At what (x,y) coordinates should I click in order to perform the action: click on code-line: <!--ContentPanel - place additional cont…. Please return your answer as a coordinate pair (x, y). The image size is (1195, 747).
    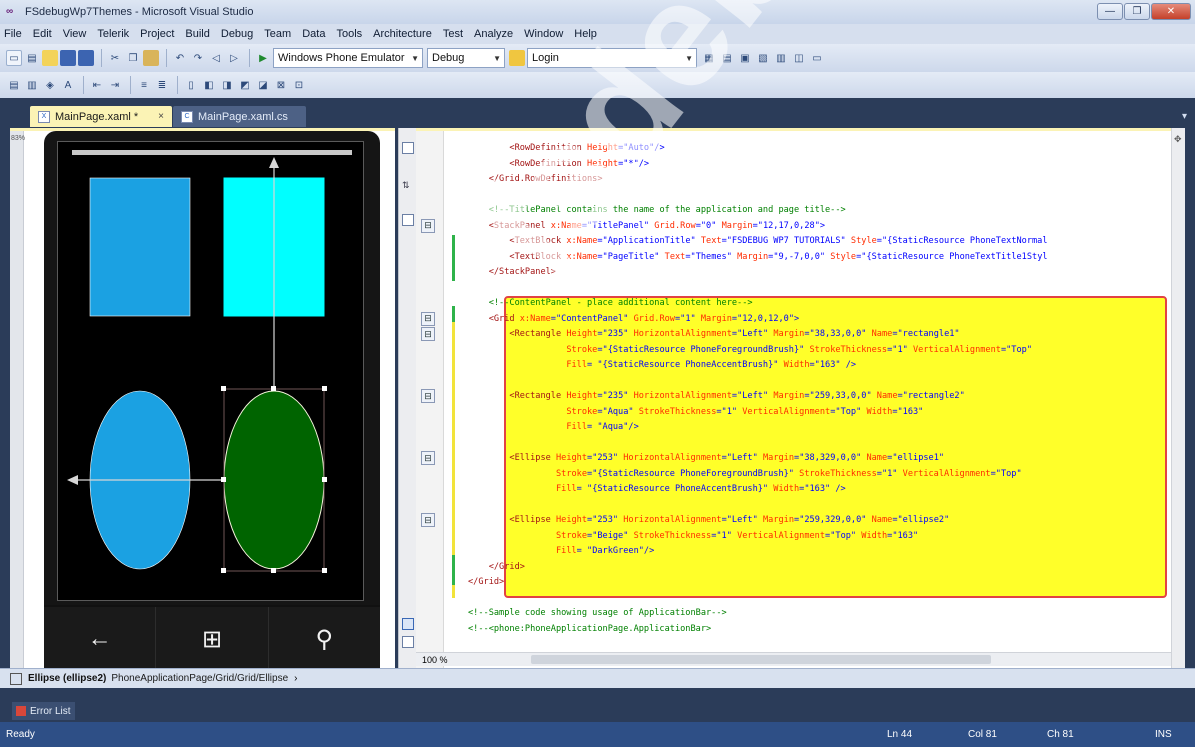
    Looking at the image, I should click on (610, 303).